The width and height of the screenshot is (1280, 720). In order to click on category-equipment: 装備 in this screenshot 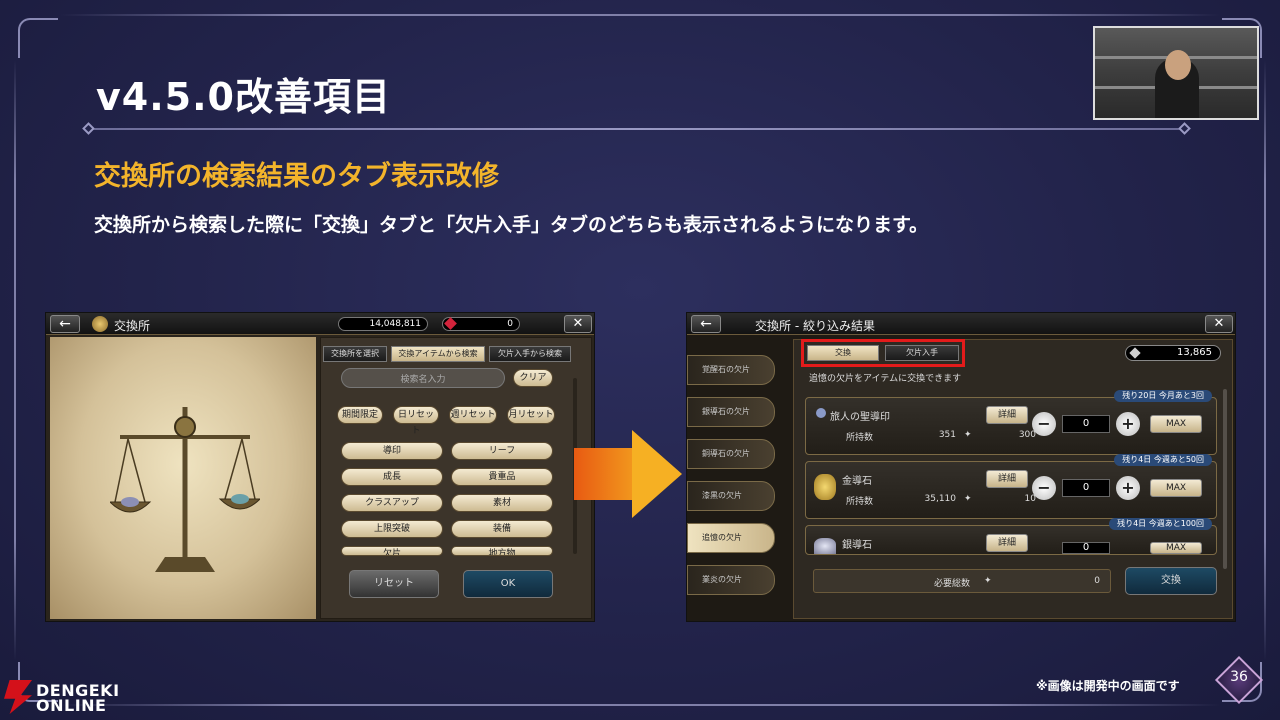, I will do `click(502, 529)`.